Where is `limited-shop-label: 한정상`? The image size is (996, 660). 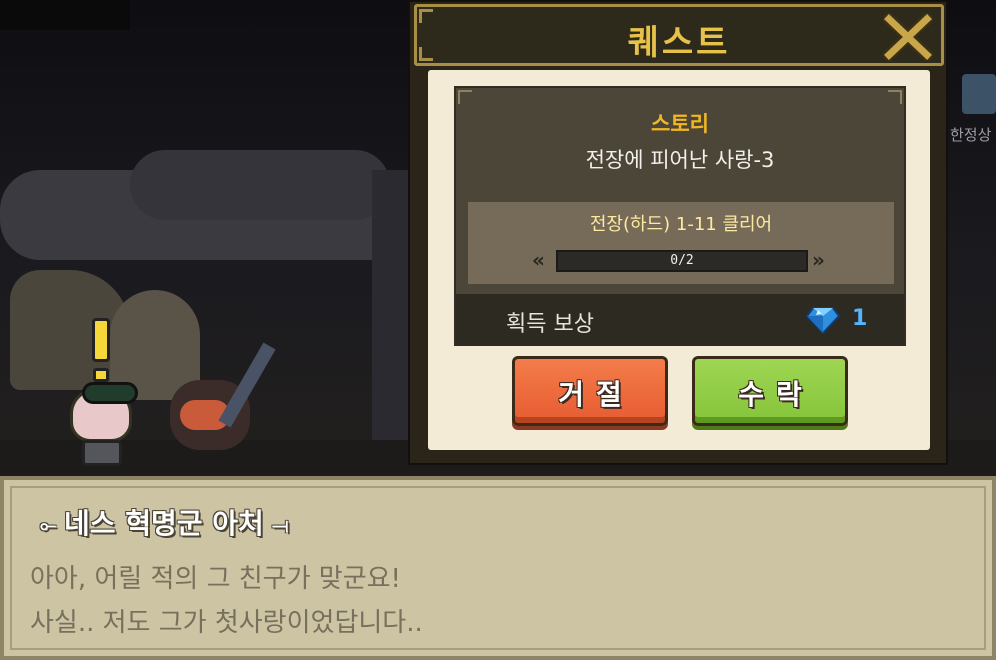
limited-shop-label: 한정상 is located at coordinates (971, 135).